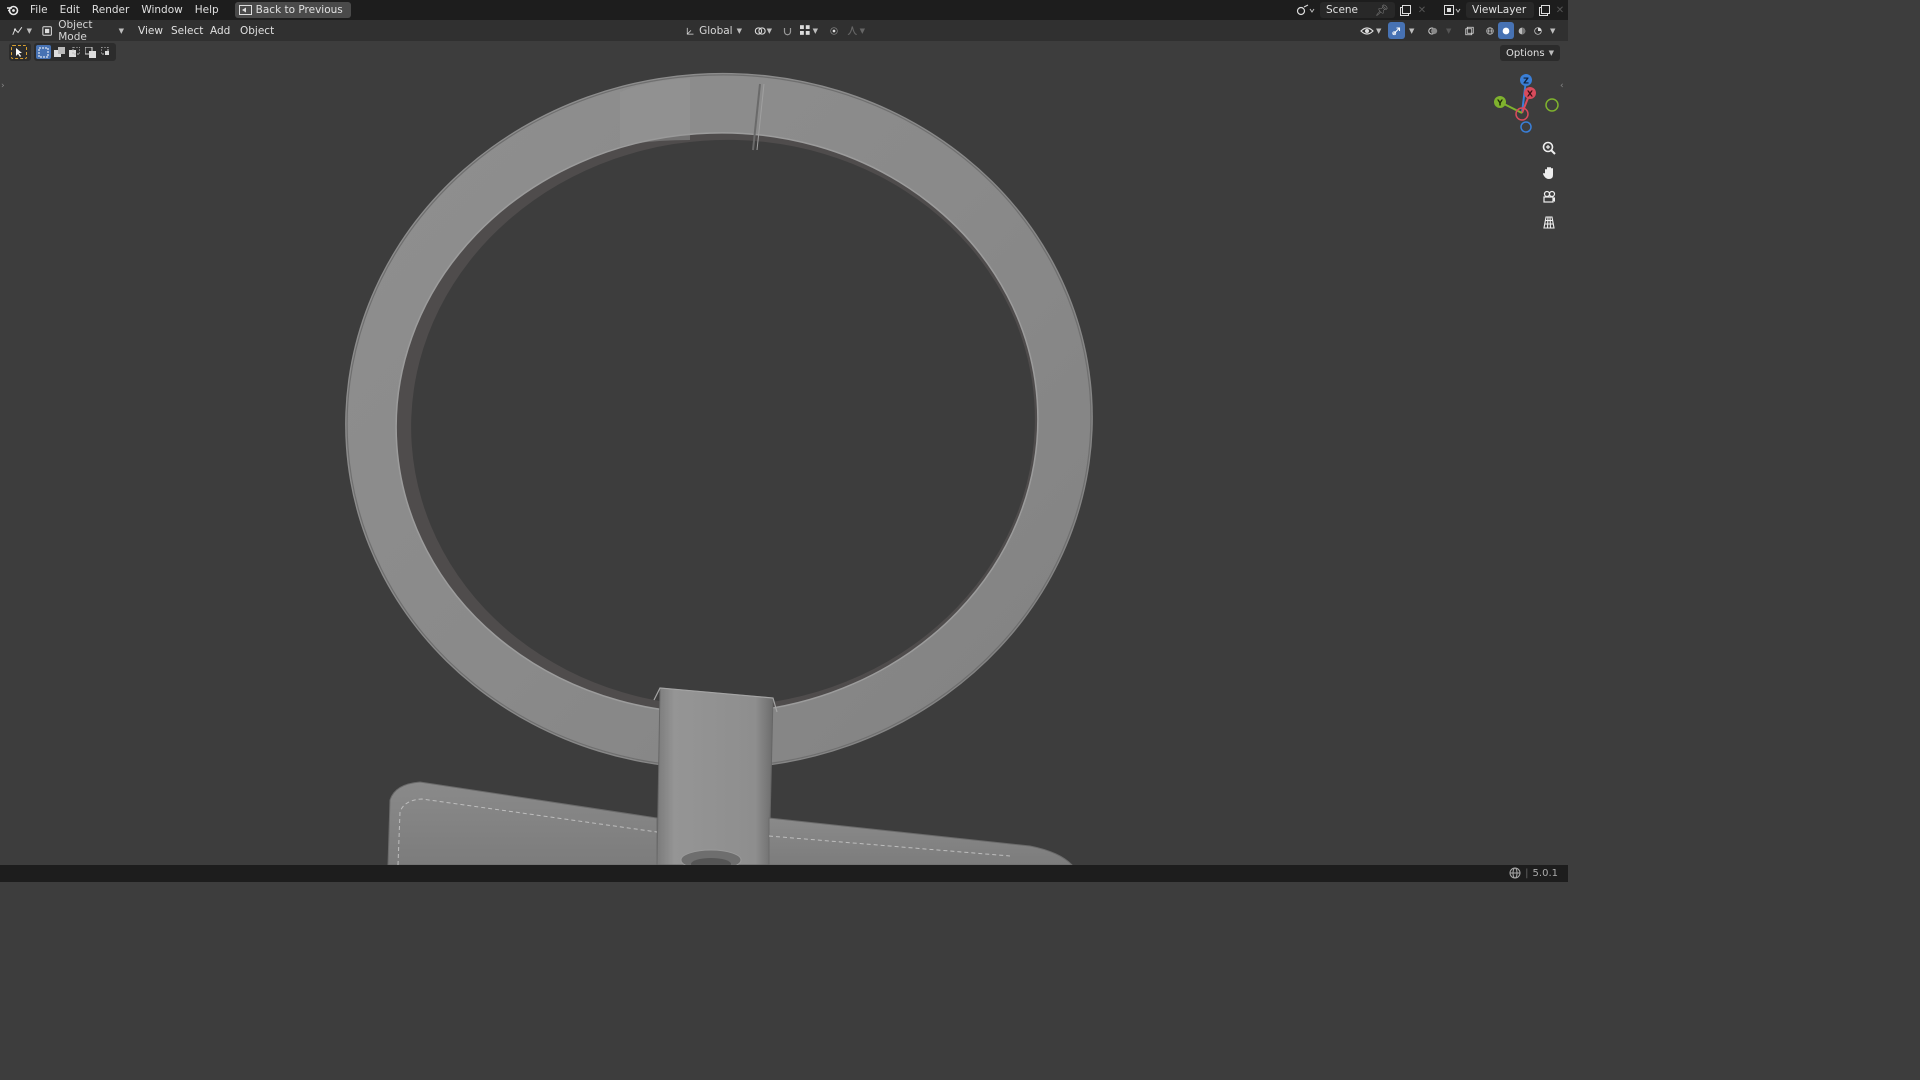 Image resolution: width=1920 pixels, height=1080 pixels. Describe the element at coordinates (245, 10) in the screenshot. I see `back-icon` at that location.